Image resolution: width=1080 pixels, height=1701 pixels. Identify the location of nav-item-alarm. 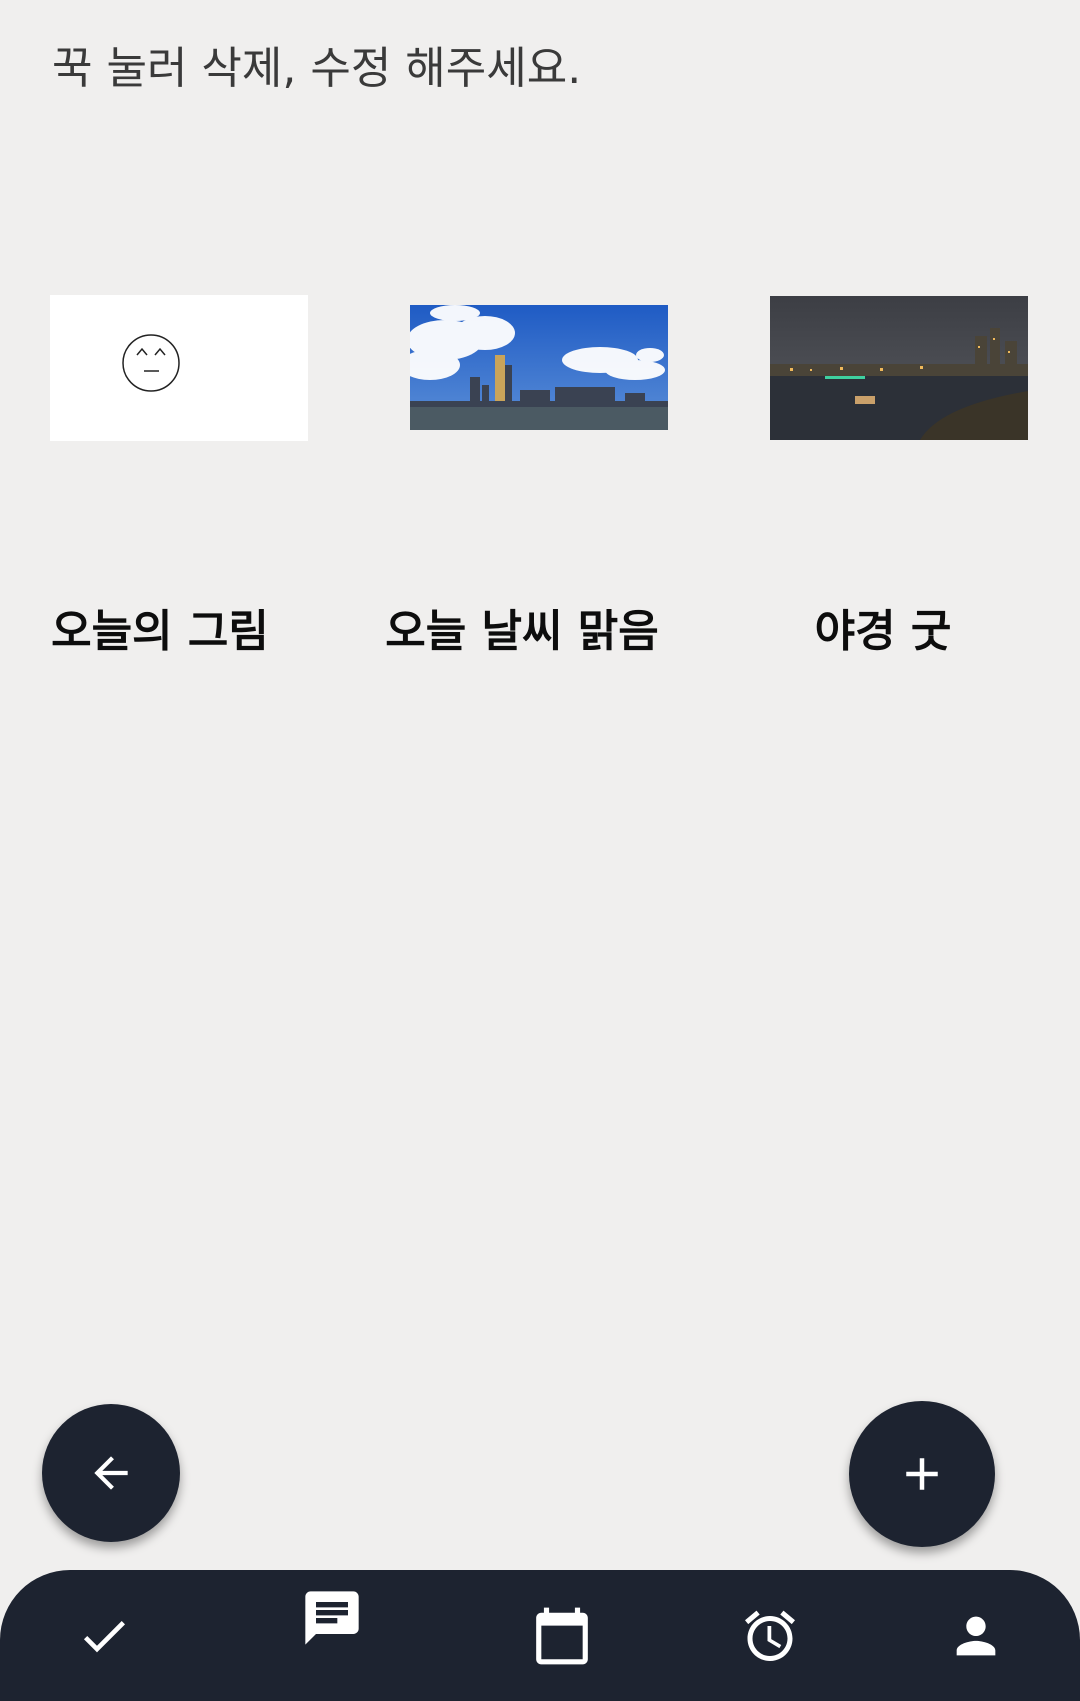
(770, 1635).